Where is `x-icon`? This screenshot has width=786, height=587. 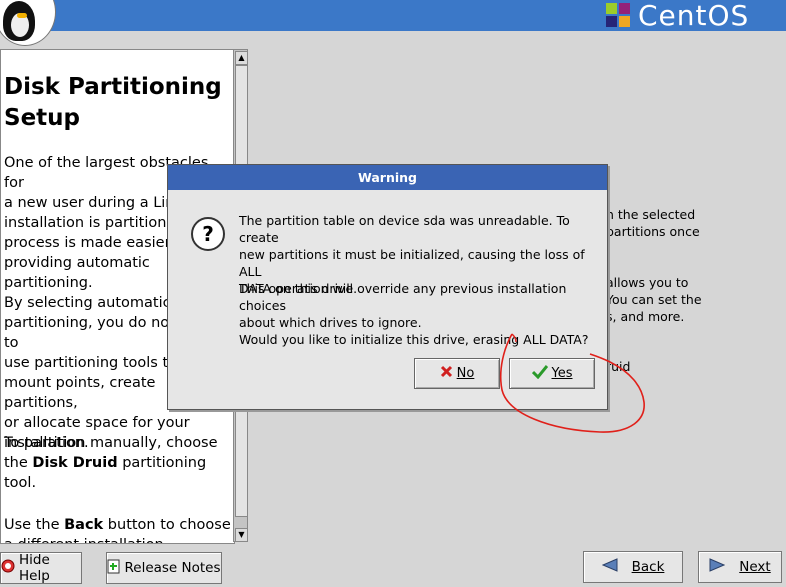
x-icon is located at coordinates (446, 373).